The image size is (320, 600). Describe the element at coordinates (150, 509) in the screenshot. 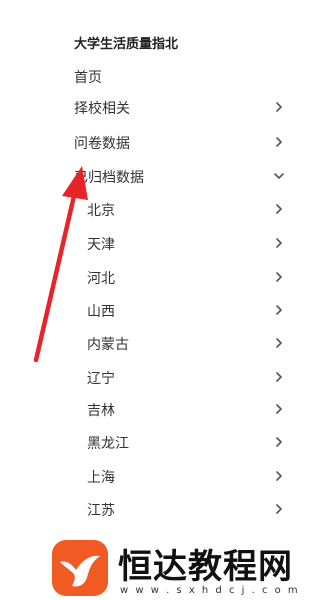

I see `submenu-item-jiangsu: 江苏` at that location.